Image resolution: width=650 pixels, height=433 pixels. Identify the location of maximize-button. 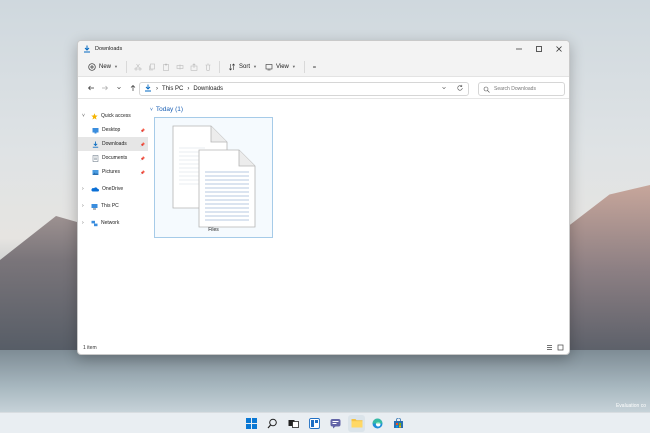
(539, 49).